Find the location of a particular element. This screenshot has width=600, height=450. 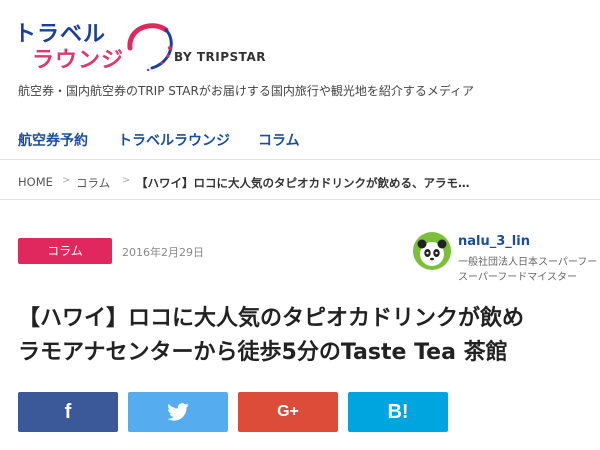

logo-text-lounge: ラウンジ is located at coordinates (78, 60).